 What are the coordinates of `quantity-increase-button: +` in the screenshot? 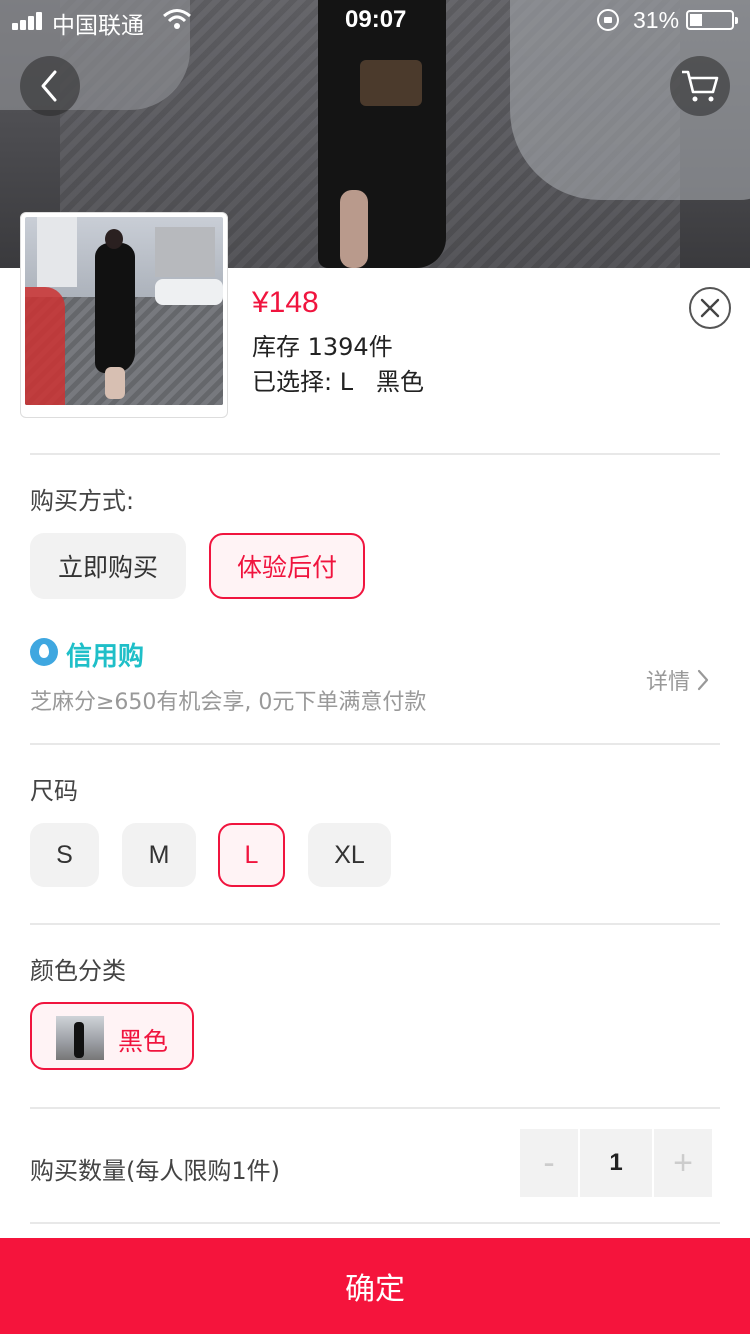 It's located at (683, 1163).